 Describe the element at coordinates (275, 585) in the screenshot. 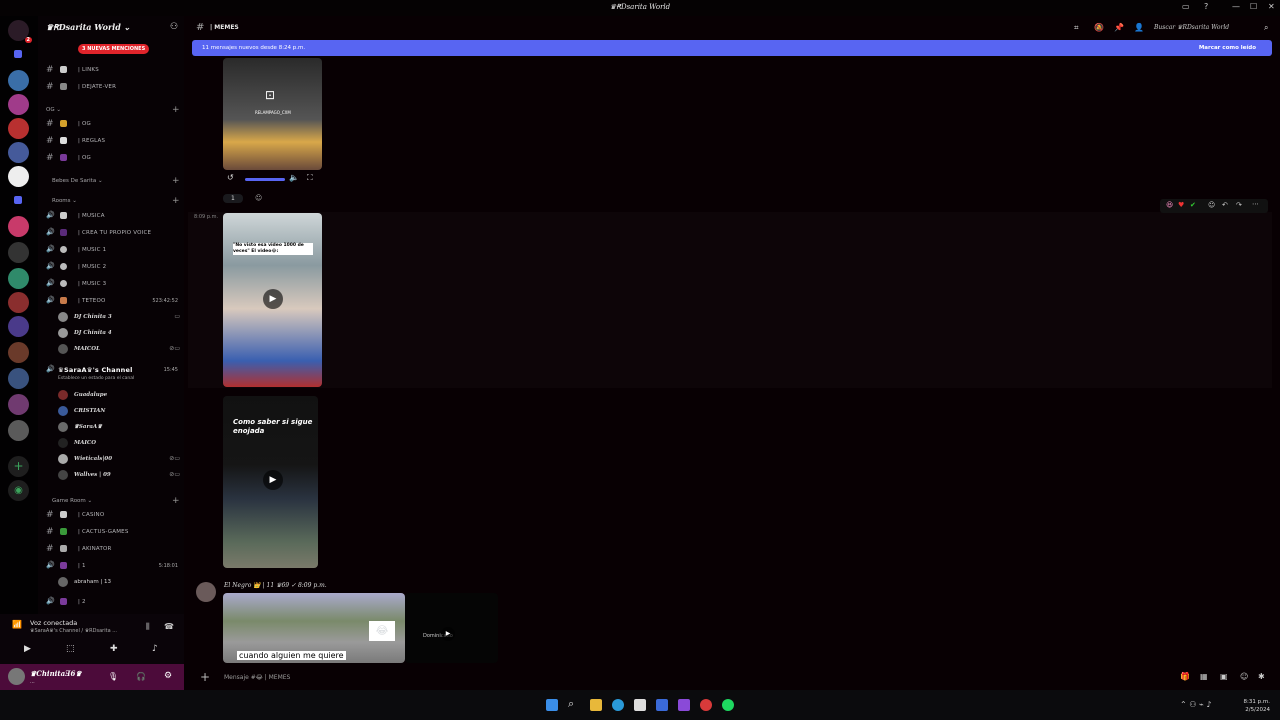

I see `message-author: El Negro 👑 | 11 ♛69 ✓ 8:09 p.m.` at that location.